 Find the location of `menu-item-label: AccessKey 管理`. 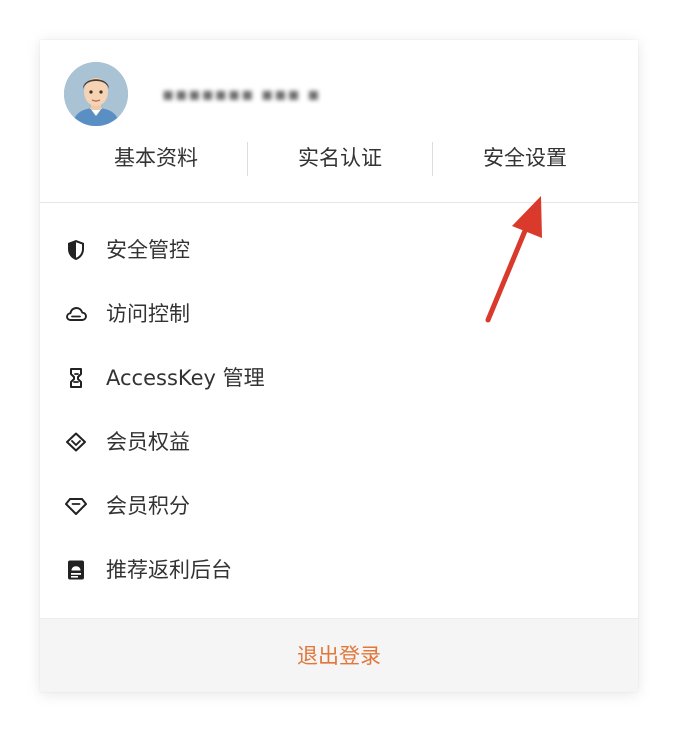

menu-item-label: AccessKey 管理 is located at coordinates (185, 378).